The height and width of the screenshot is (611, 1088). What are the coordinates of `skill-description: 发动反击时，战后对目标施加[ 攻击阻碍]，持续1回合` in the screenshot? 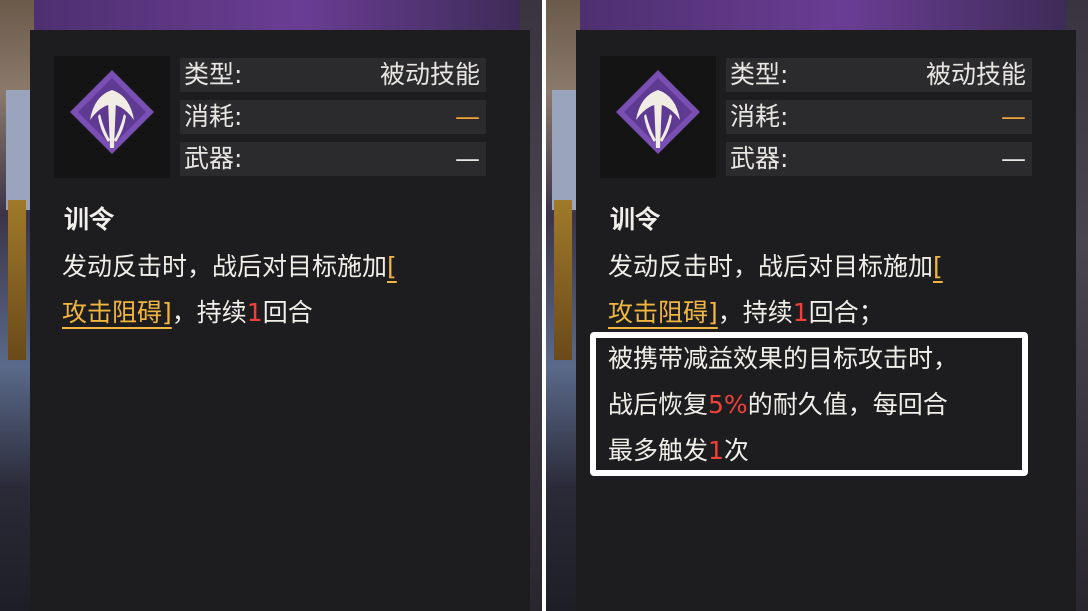 It's located at (282, 290).